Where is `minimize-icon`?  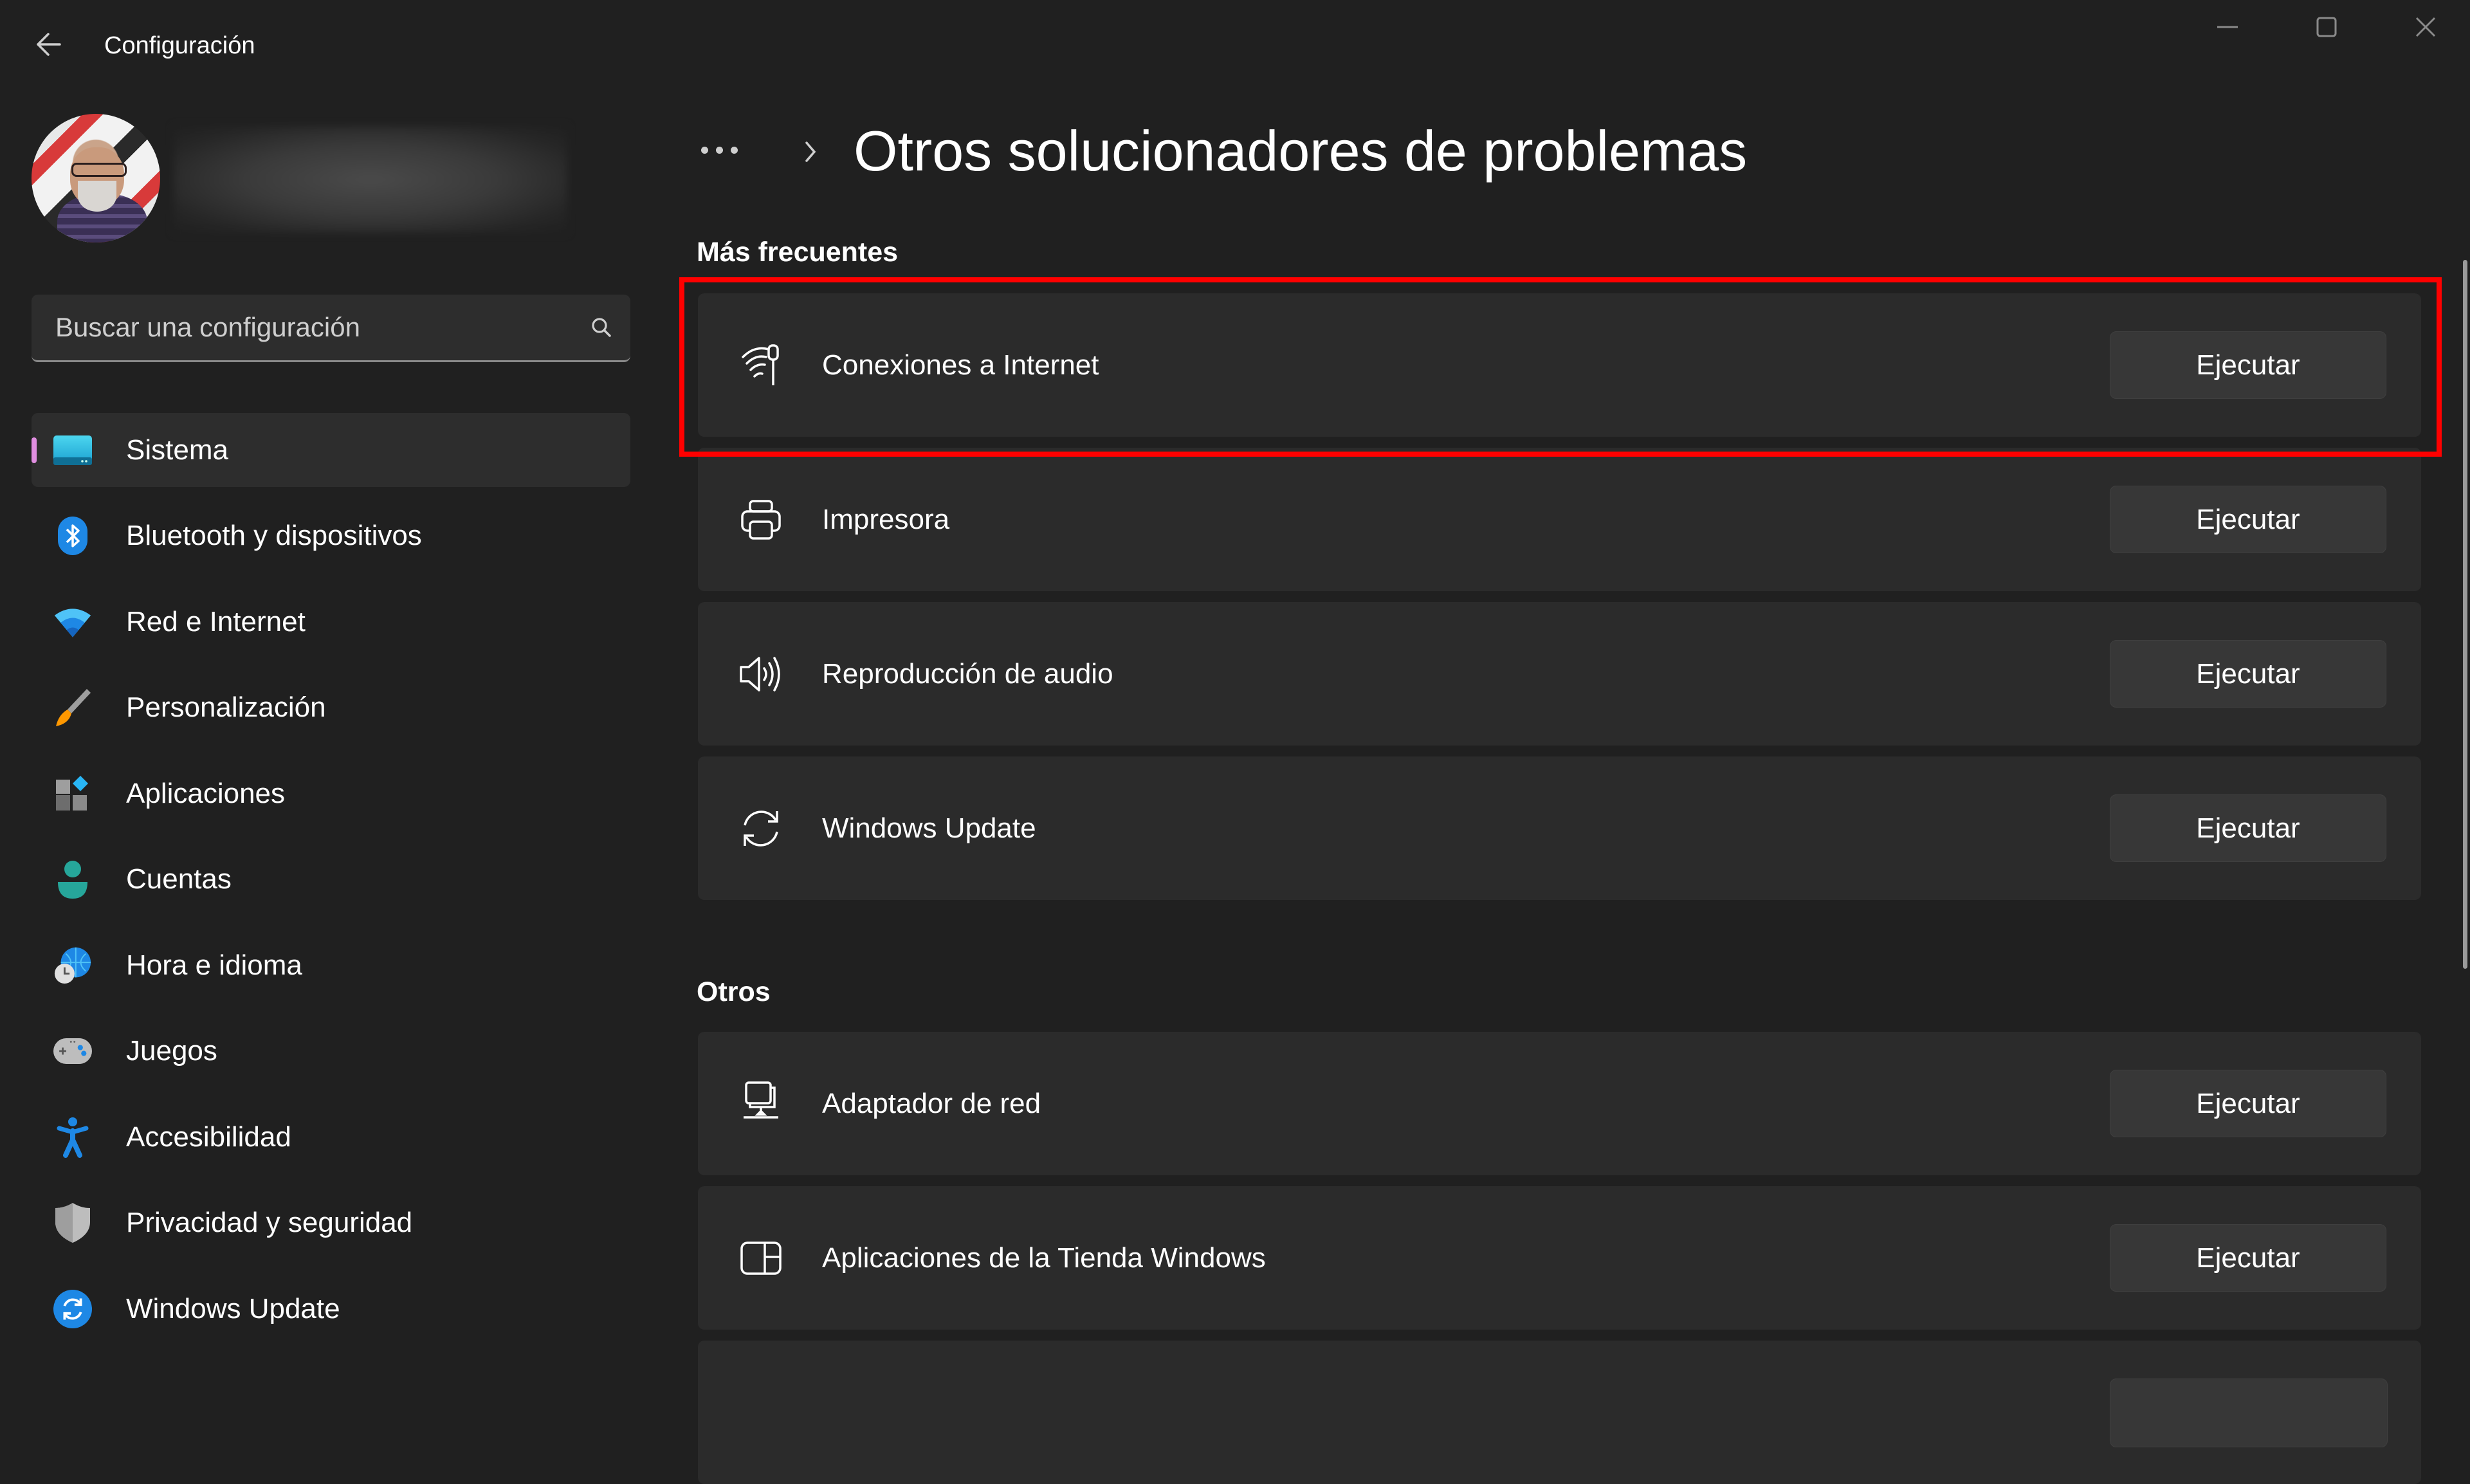
minimize-icon is located at coordinates (2227, 27).